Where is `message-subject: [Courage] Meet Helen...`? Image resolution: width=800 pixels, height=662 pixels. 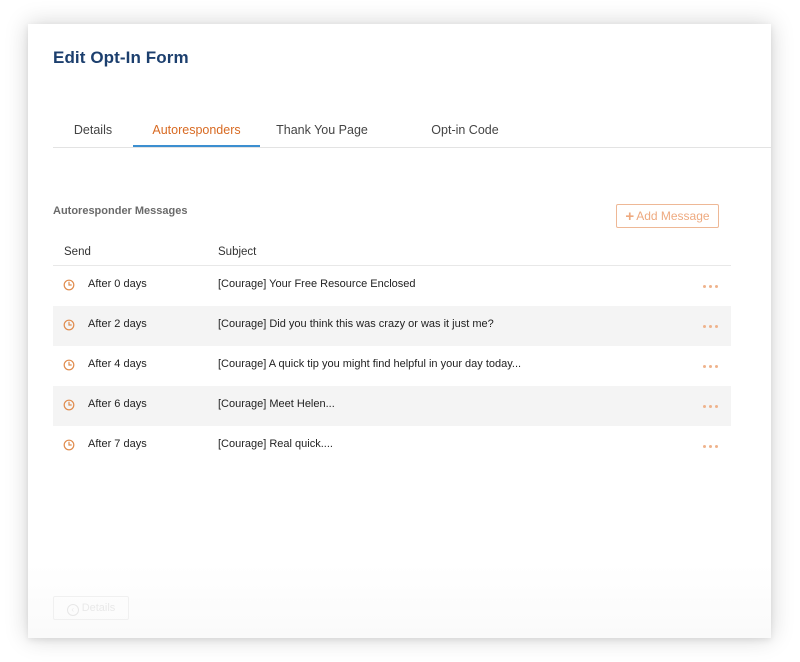 message-subject: [Courage] Meet Helen... is located at coordinates (276, 404).